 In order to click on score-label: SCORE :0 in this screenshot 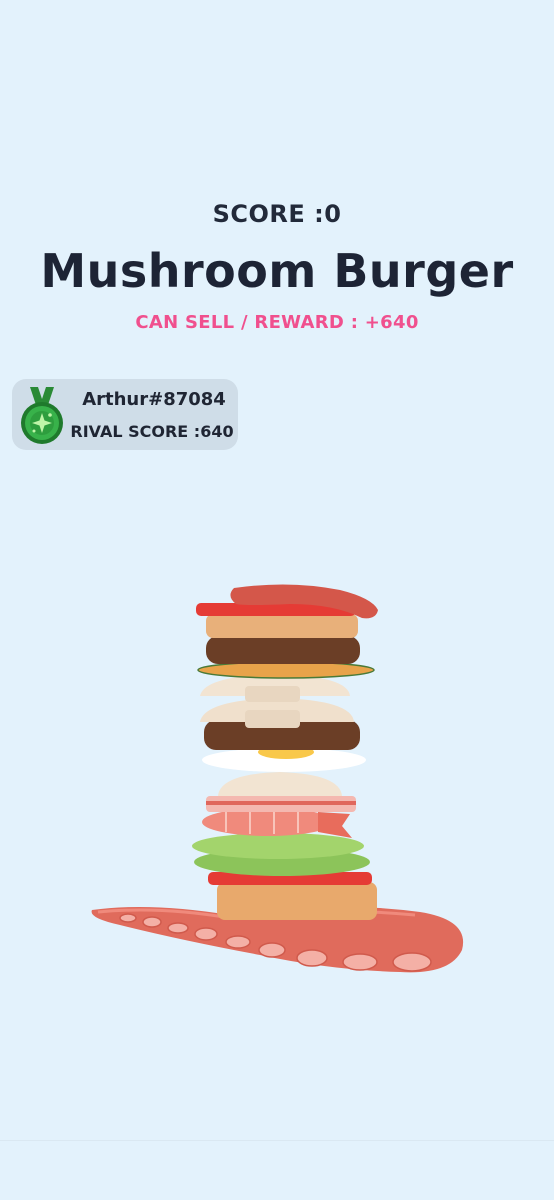, I will do `click(277, 214)`.